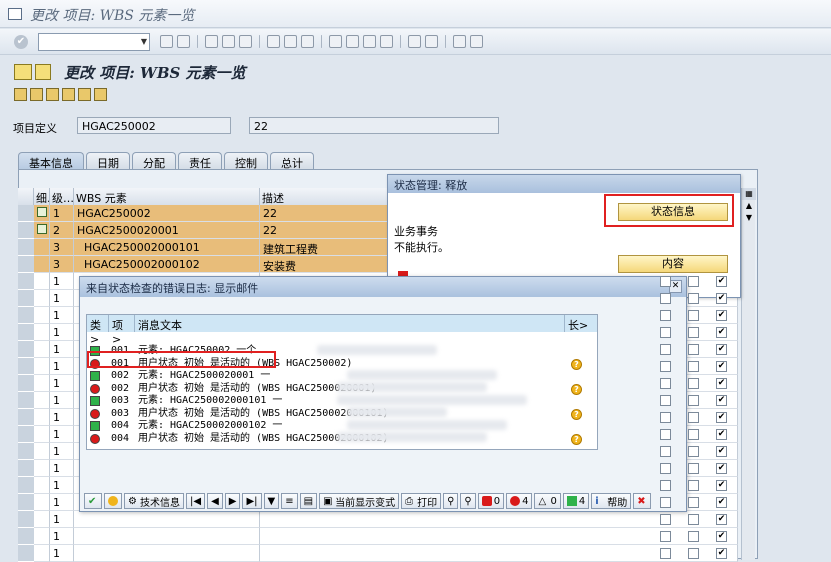 The height and width of the screenshot is (562, 831). Describe the element at coordinates (749, 194) in the screenshot. I see `settings-icon: ▦` at that location.